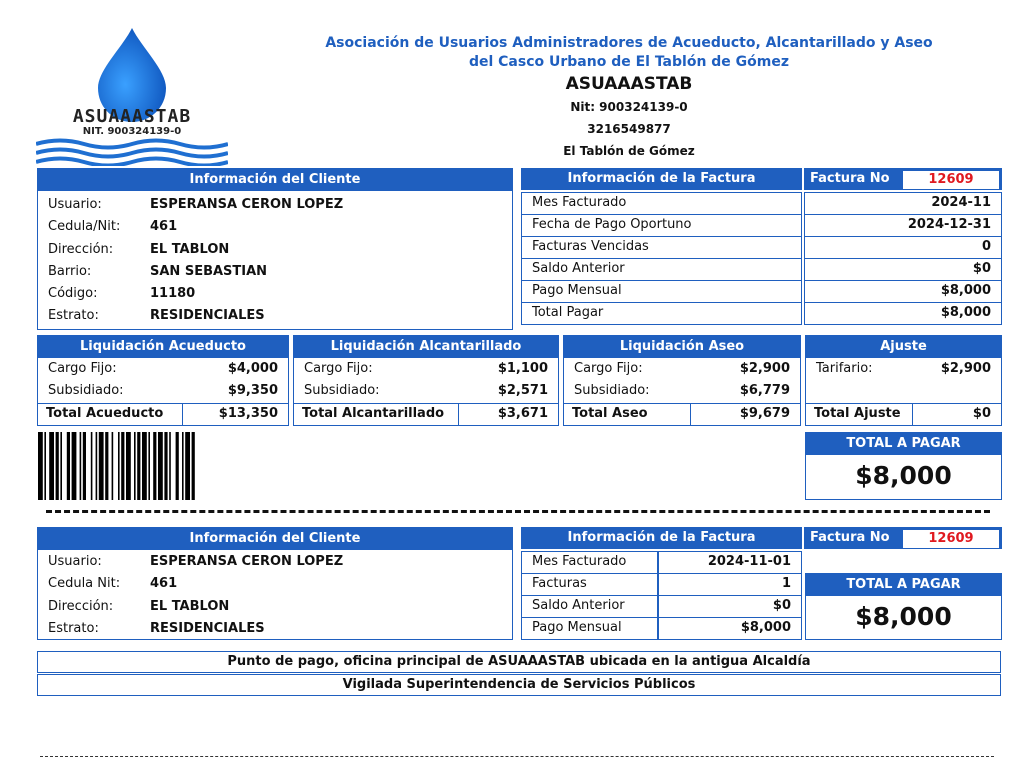 The width and height of the screenshot is (1024, 768). I want to click on logo-nit: NIT. 900324139-0, so click(132, 131).